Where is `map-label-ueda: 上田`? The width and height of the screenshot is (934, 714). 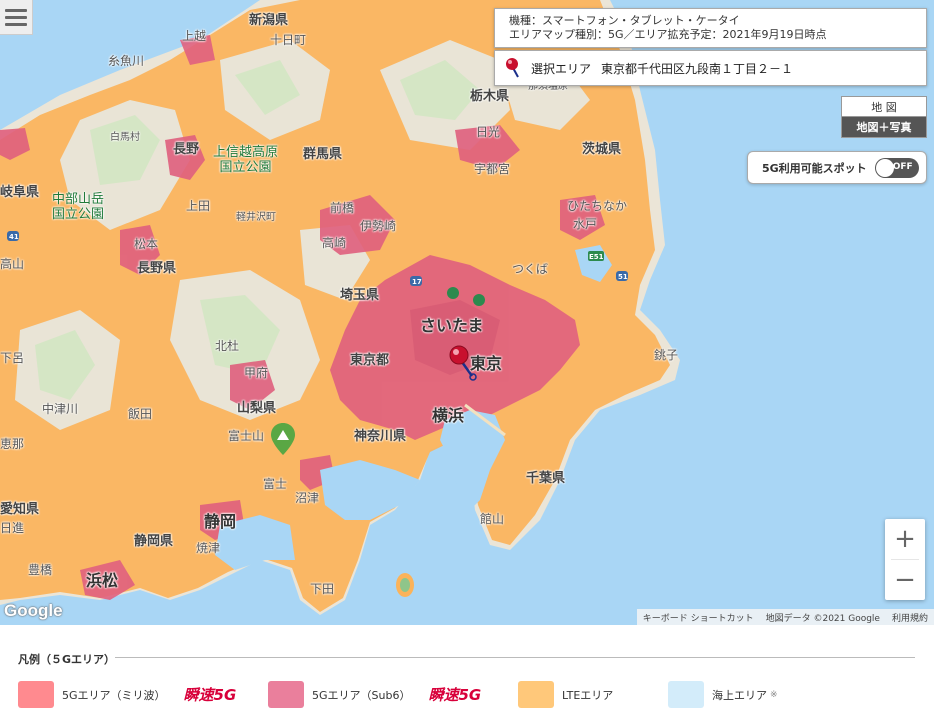
map-label-ueda: 上田 is located at coordinates (198, 206).